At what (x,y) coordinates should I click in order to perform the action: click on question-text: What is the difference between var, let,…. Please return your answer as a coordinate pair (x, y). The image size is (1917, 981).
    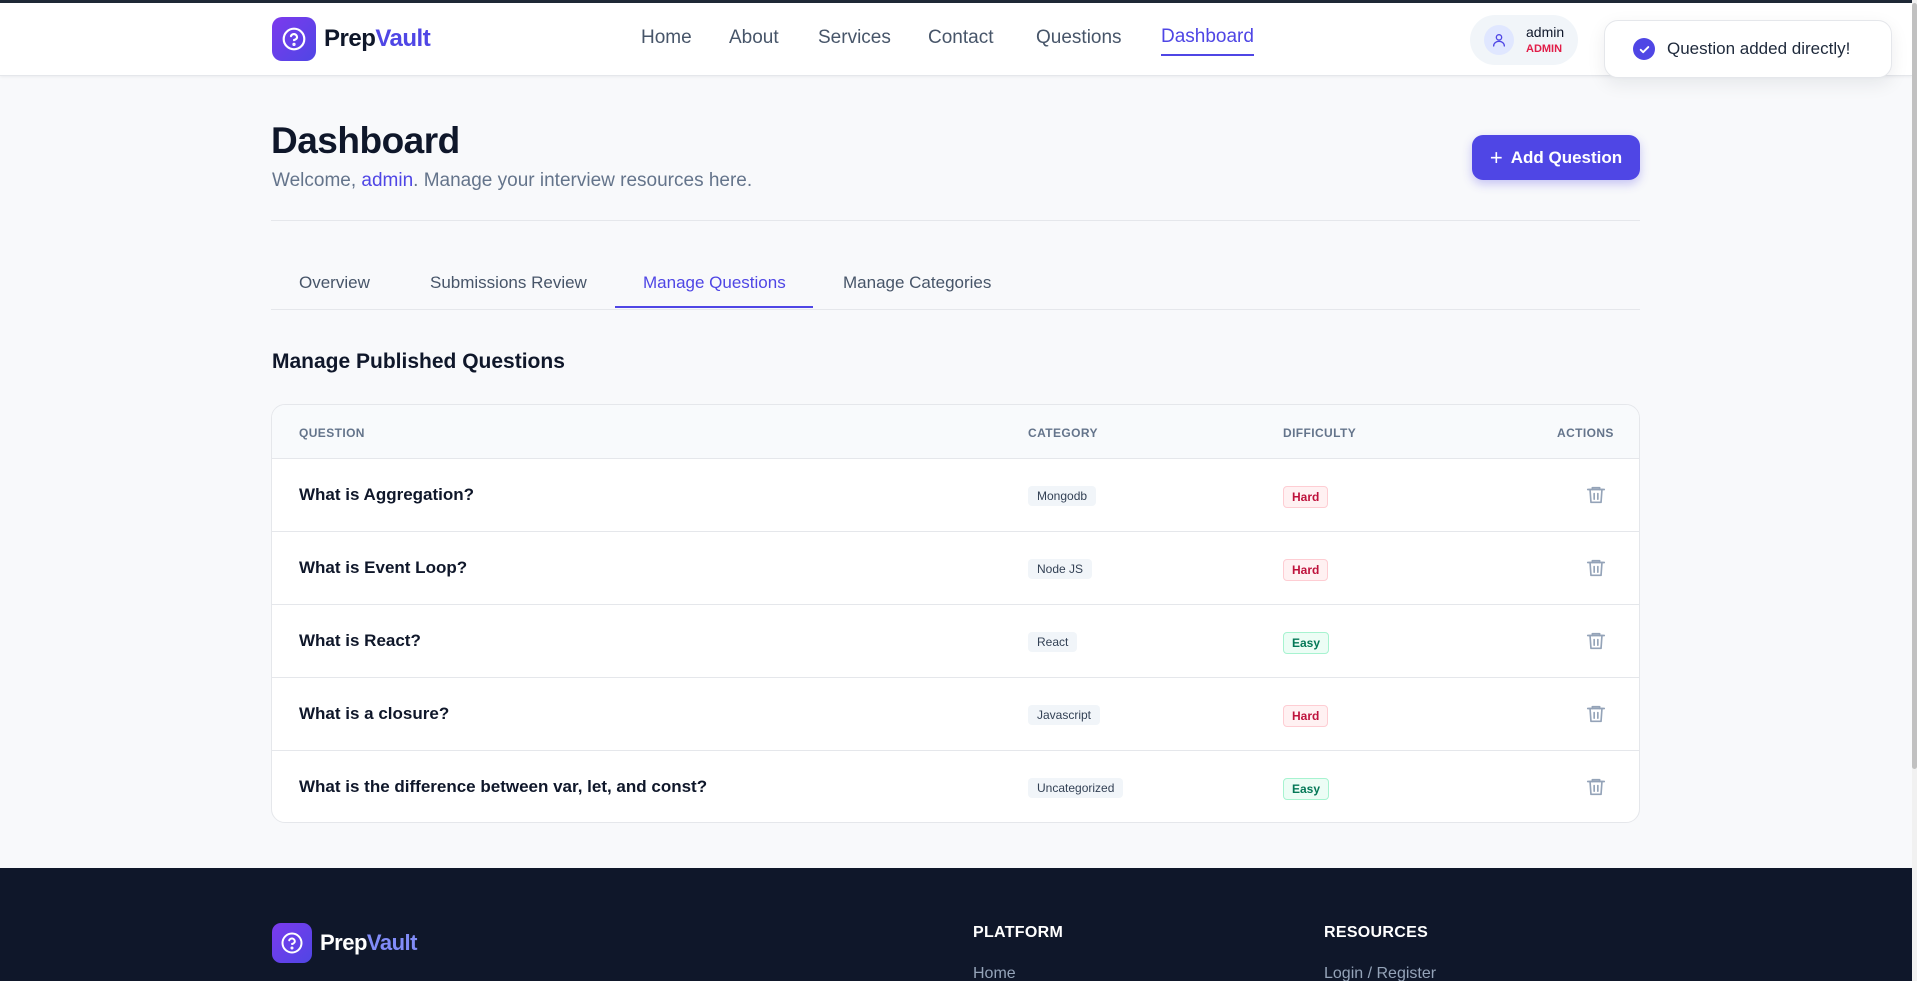
    Looking at the image, I should click on (503, 786).